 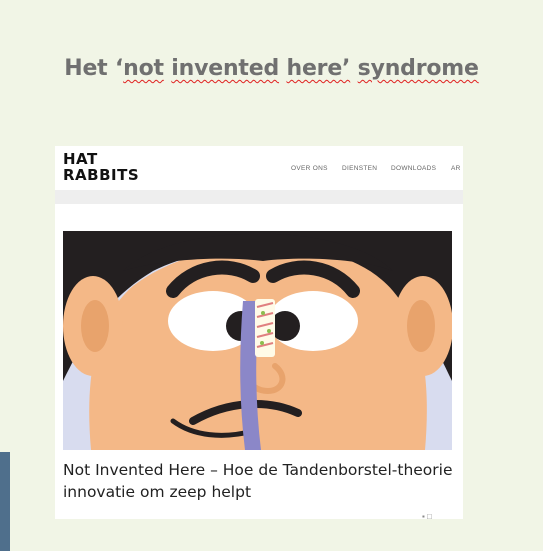 What do you see at coordinates (101, 175) in the screenshot?
I see `logo-line-2: RABBITS` at bounding box center [101, 175].